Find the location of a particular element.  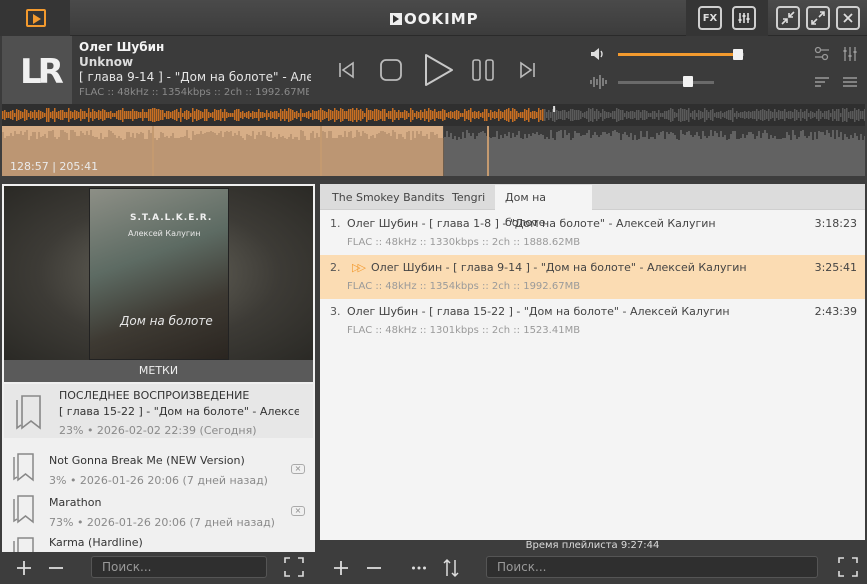

settings-icon is located at coordinates (822, 54).